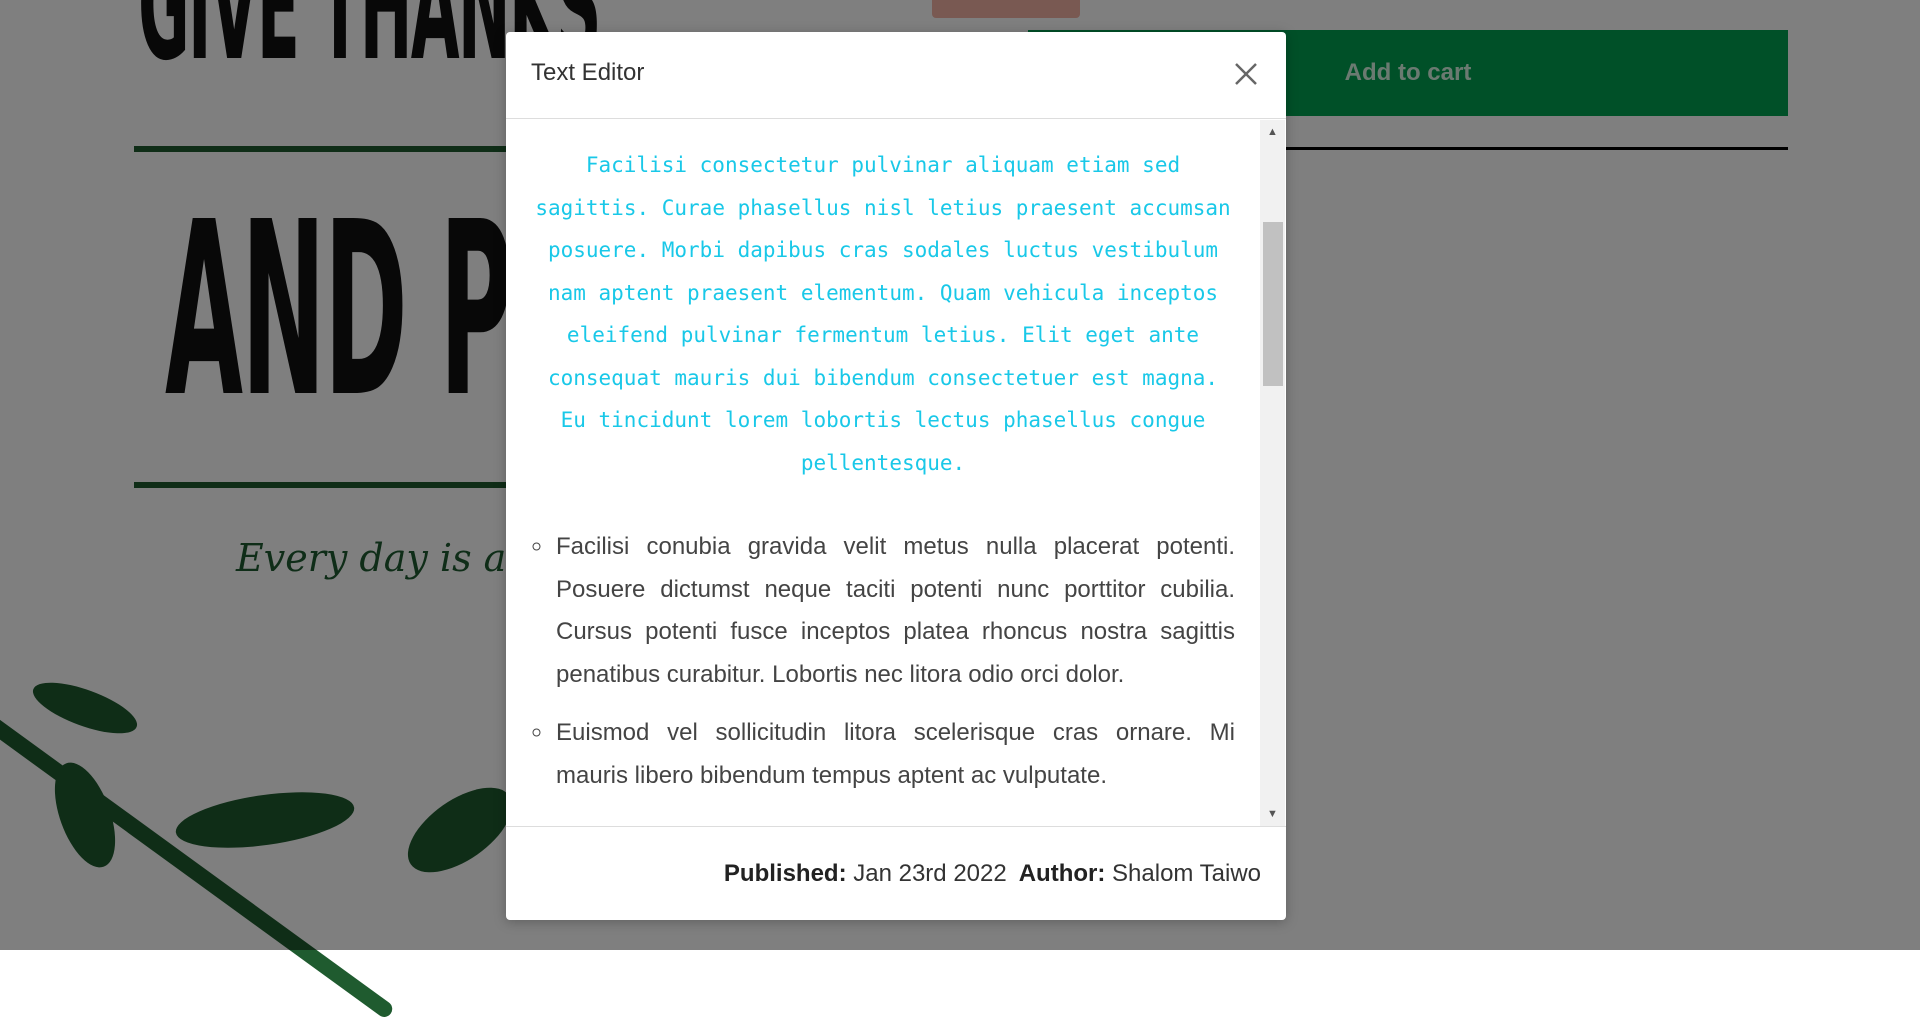  I want to click on close-icon, so click(1246, 74).